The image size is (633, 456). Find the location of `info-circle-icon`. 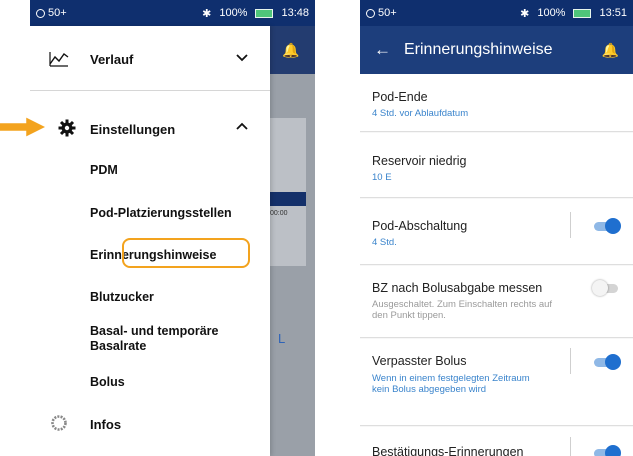

info-circle-icon is located at coordinates (59, 423).